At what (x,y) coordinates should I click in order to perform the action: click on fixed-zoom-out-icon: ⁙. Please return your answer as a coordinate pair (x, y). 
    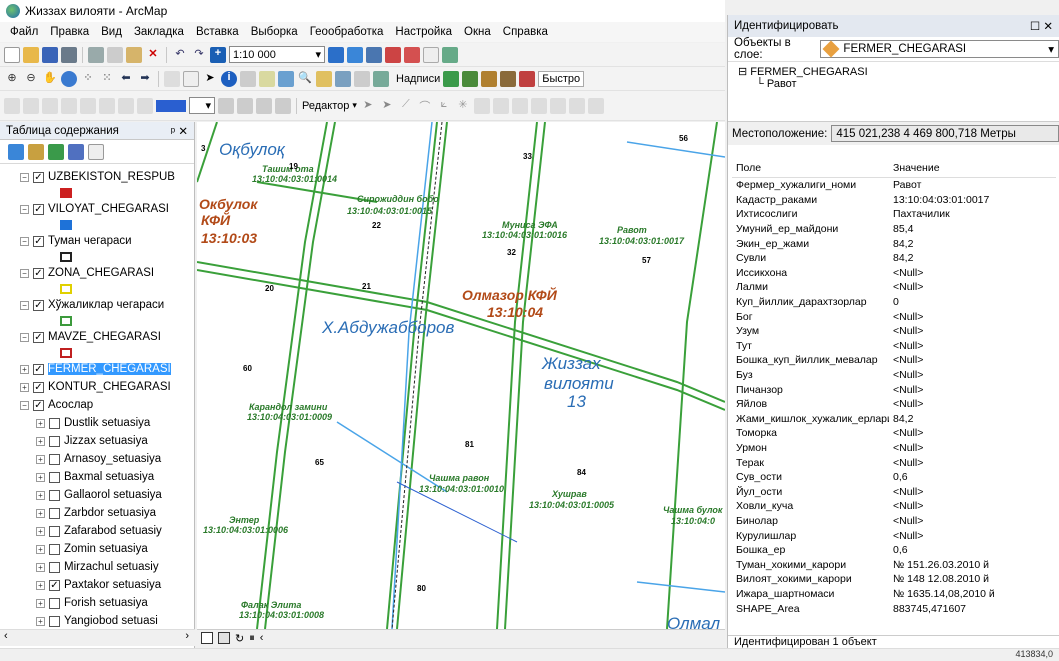
    Looking at the image, I should click on (107, 79).